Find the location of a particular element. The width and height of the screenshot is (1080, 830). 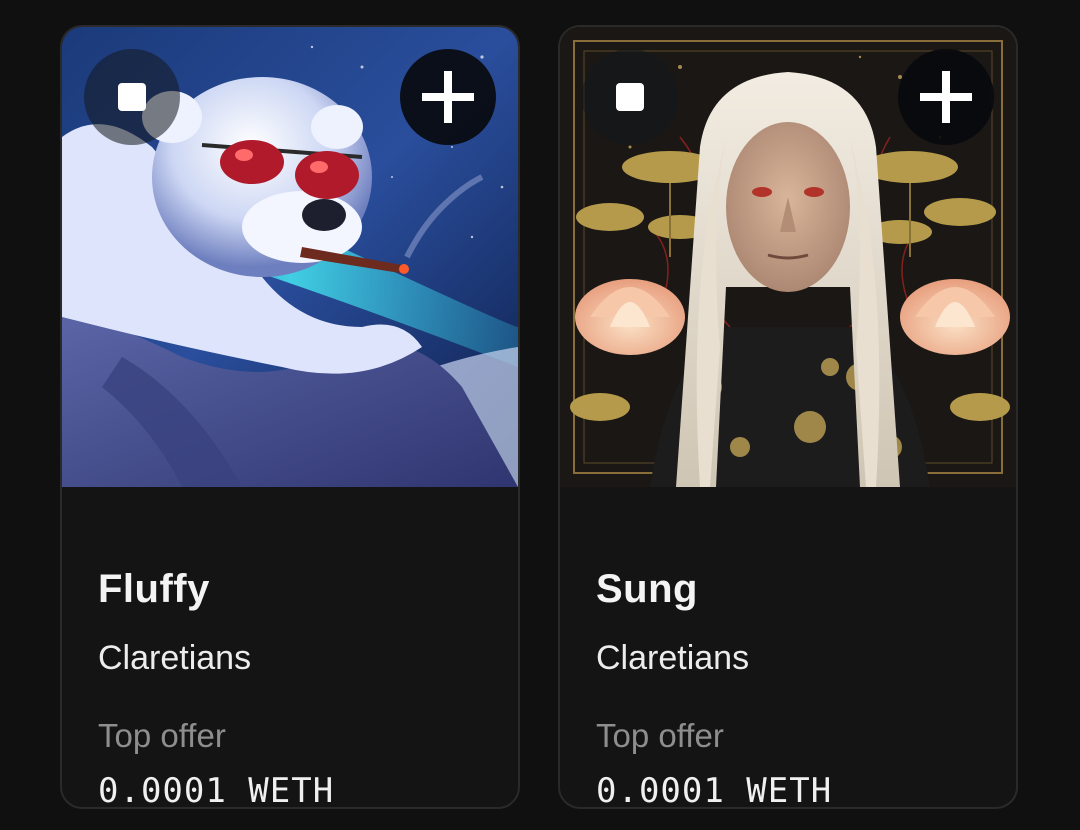

nft-name: Fluffy is located at coordinates (154, 589).